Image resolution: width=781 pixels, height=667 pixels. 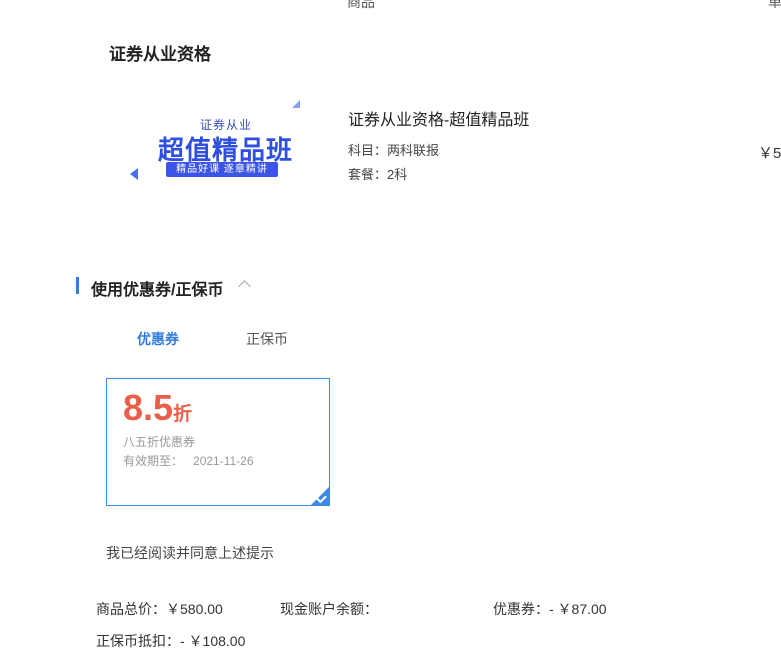 What do you see at coordinates (413, 150) in the screenshot?
I see `subject-value: 两科联报` at bounding box center [413, 150].